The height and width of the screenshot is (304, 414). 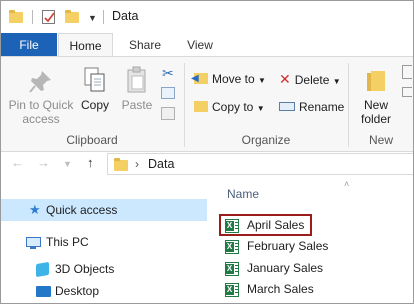 I want to click on up-button: ↑, so click(x=90, y=162).